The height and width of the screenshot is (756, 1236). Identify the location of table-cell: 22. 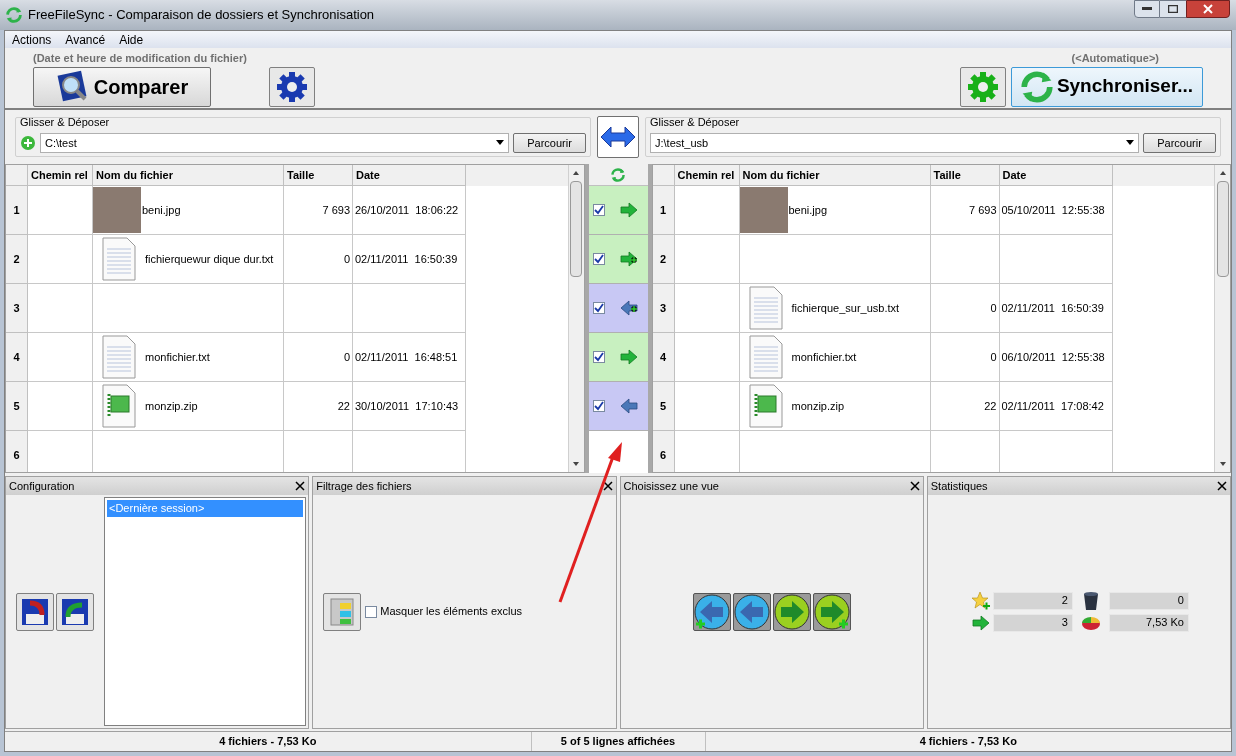
(318, 406).